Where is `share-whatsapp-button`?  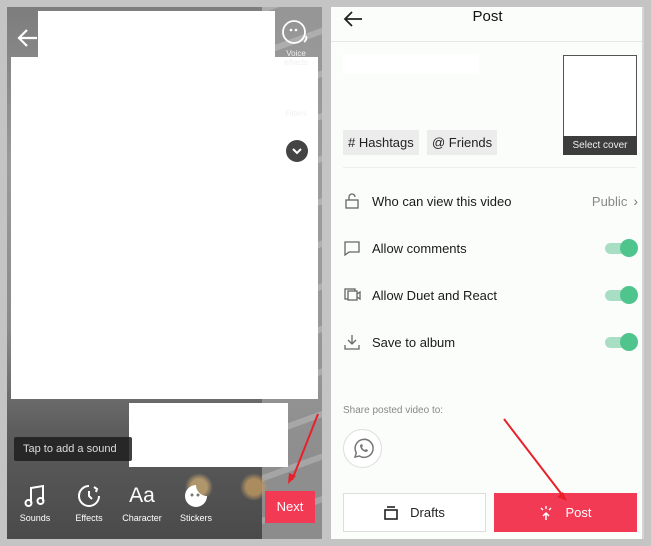 share-whatsapp-button is located at coordinates (362, 448).